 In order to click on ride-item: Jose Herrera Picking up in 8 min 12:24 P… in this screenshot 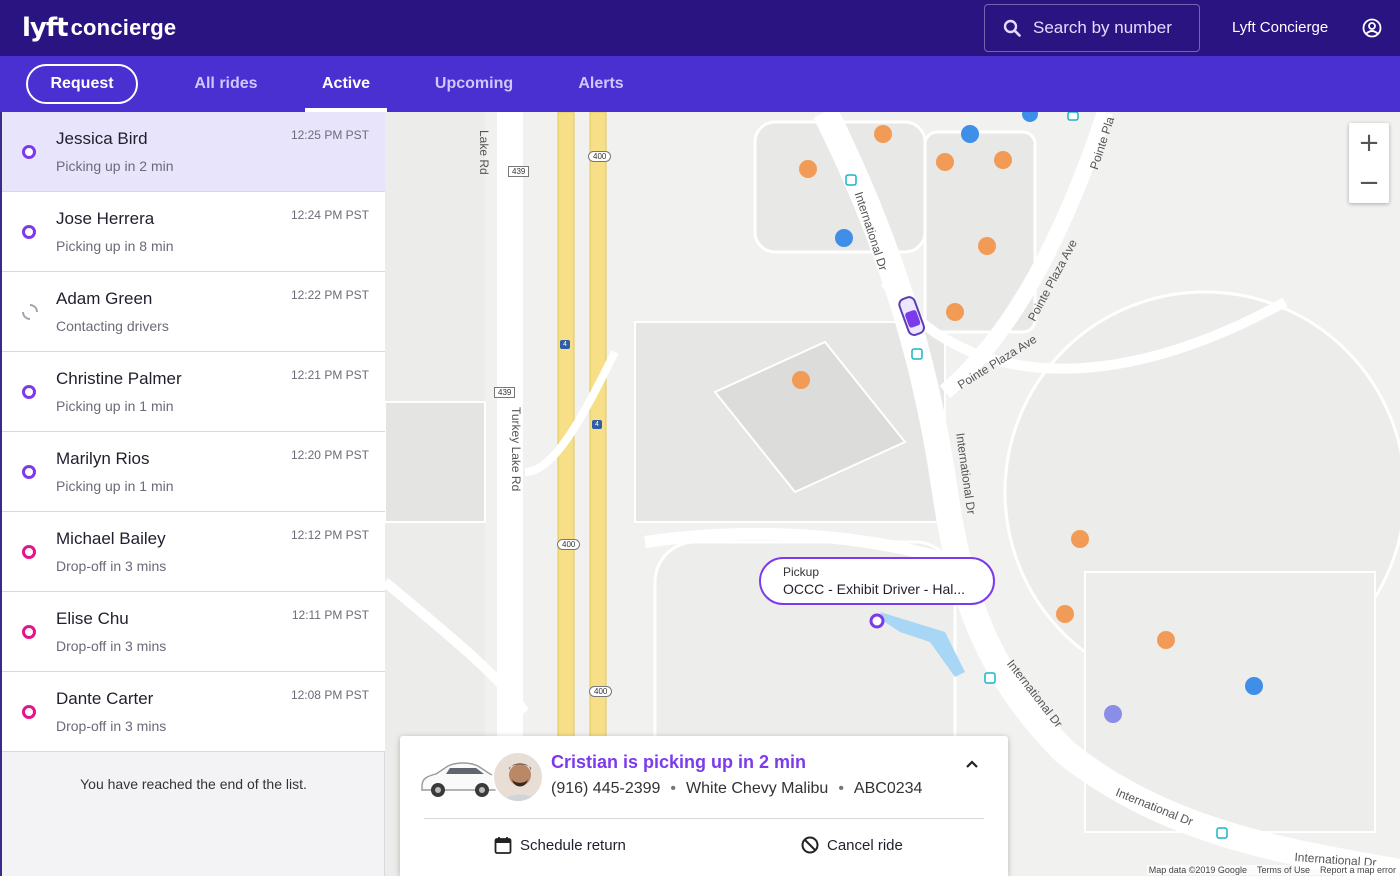, I will do `click(193, 232)`.